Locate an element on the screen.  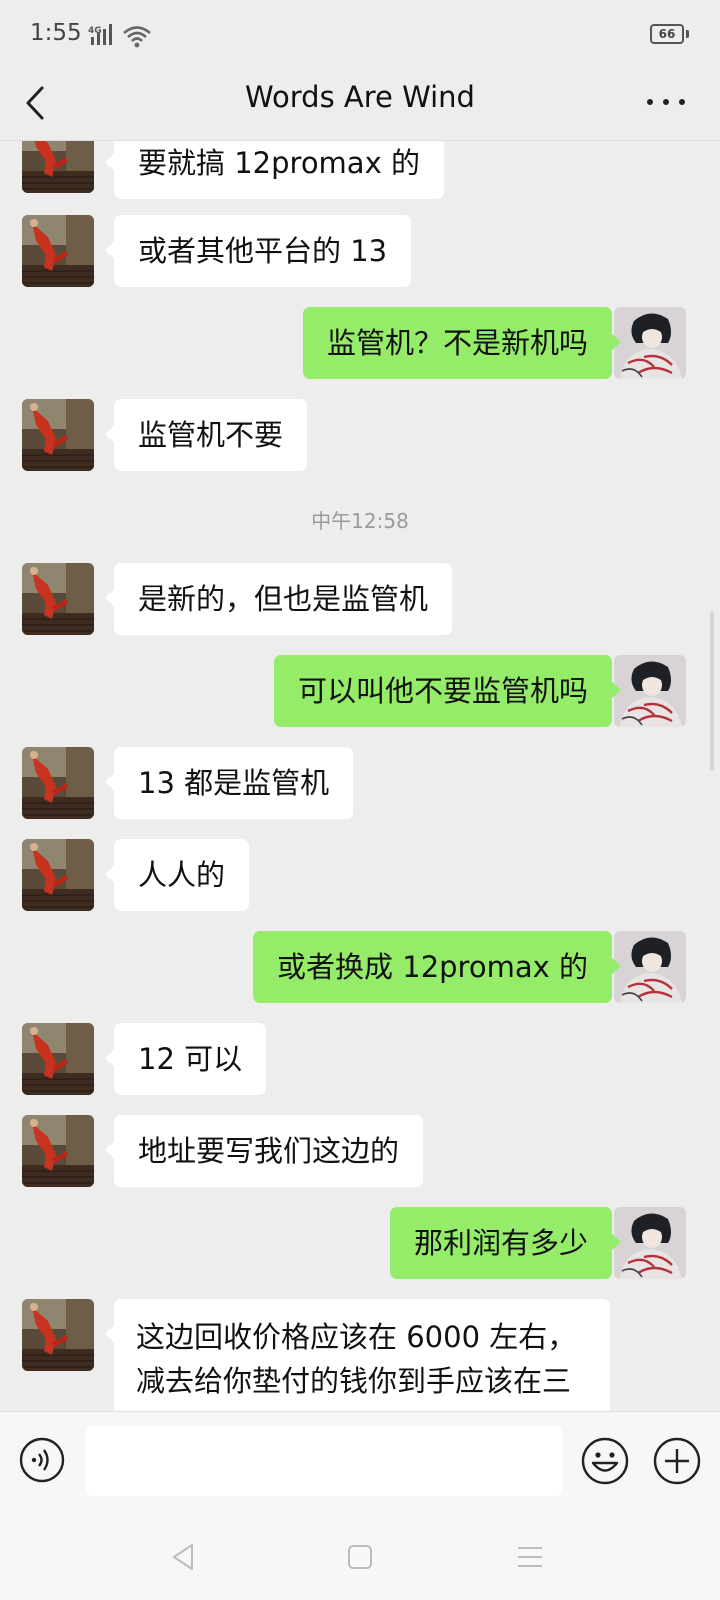
scrollbar is located at coordinates (712, 691).